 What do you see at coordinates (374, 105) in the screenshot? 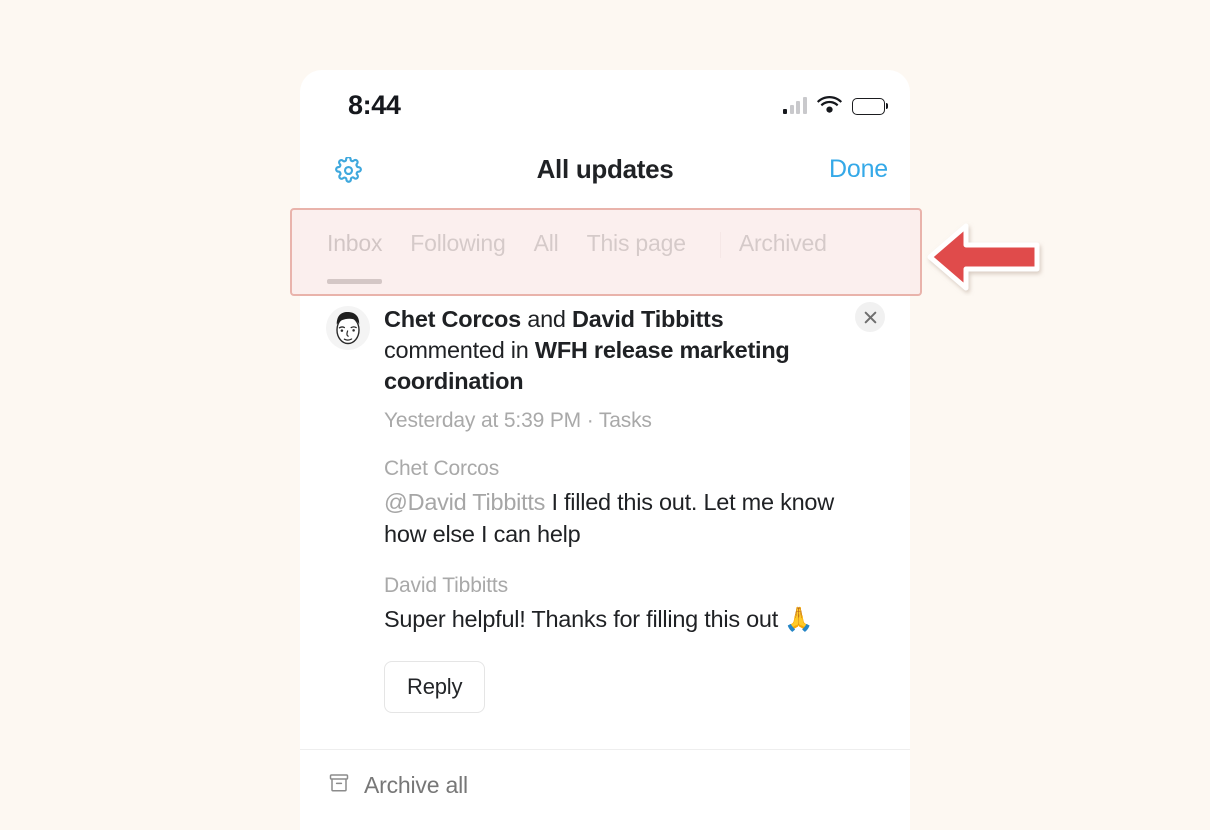
I see `status-bar-time: 8:44` at bounding box center [374, 105].